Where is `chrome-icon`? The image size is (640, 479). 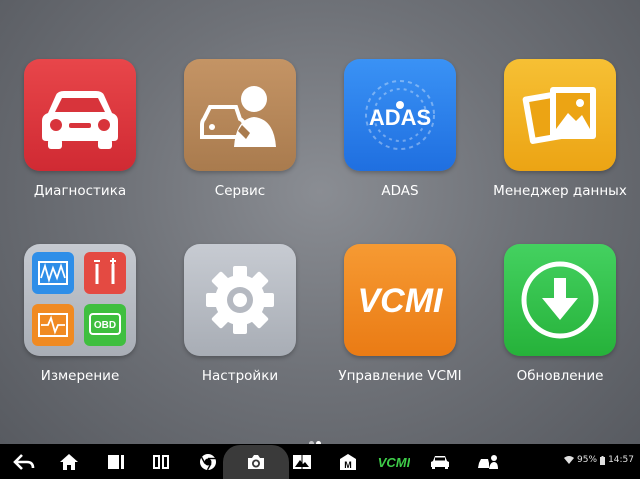 chrome-icon is located at coordinates (208, 461).